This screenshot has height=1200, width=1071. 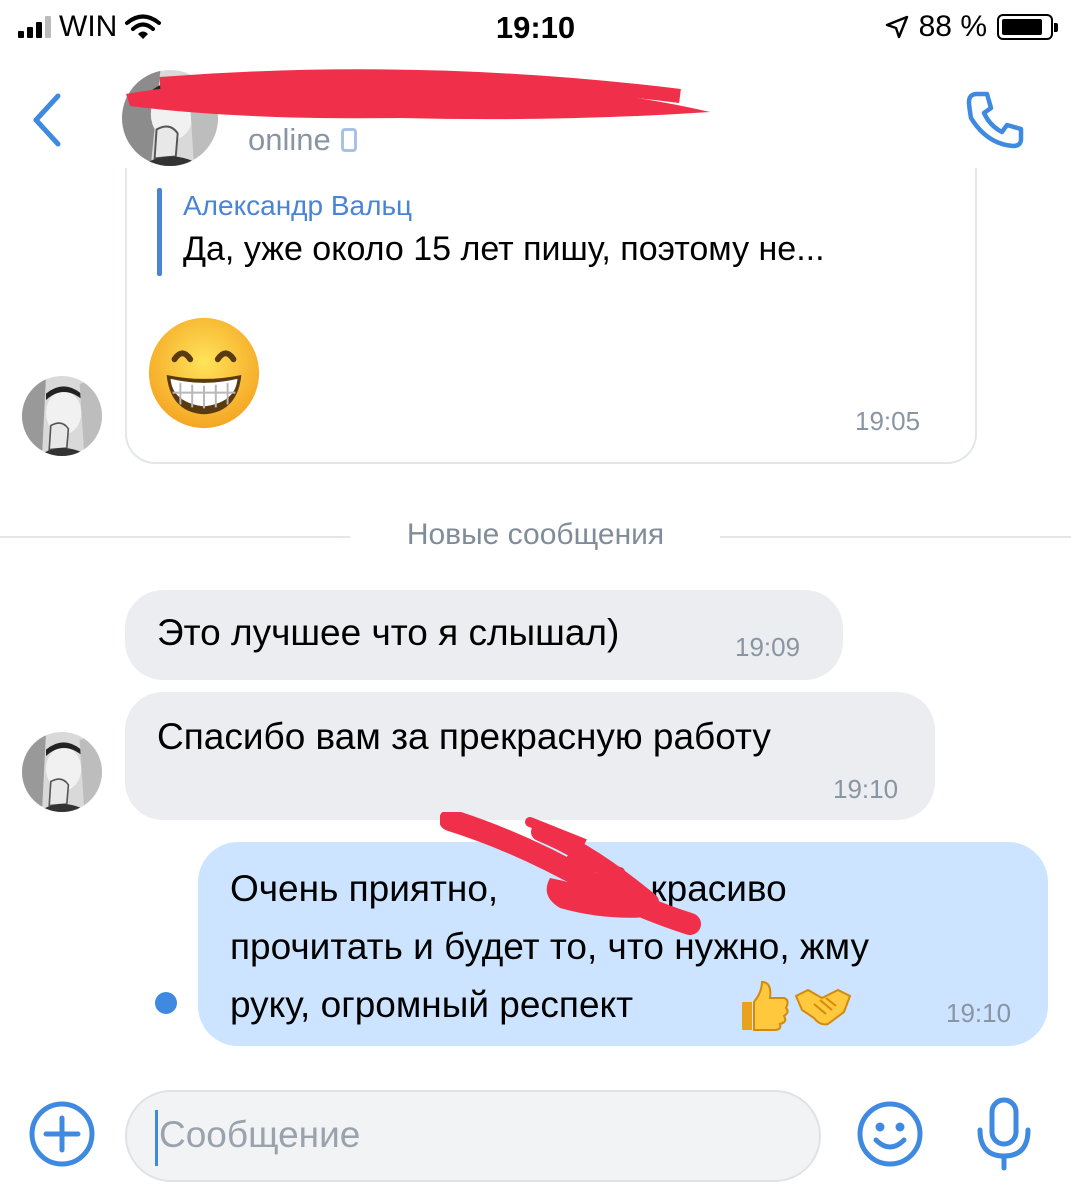 I want to click on new-messages-divider: Новые сообщения, so click(x=535, y=538).